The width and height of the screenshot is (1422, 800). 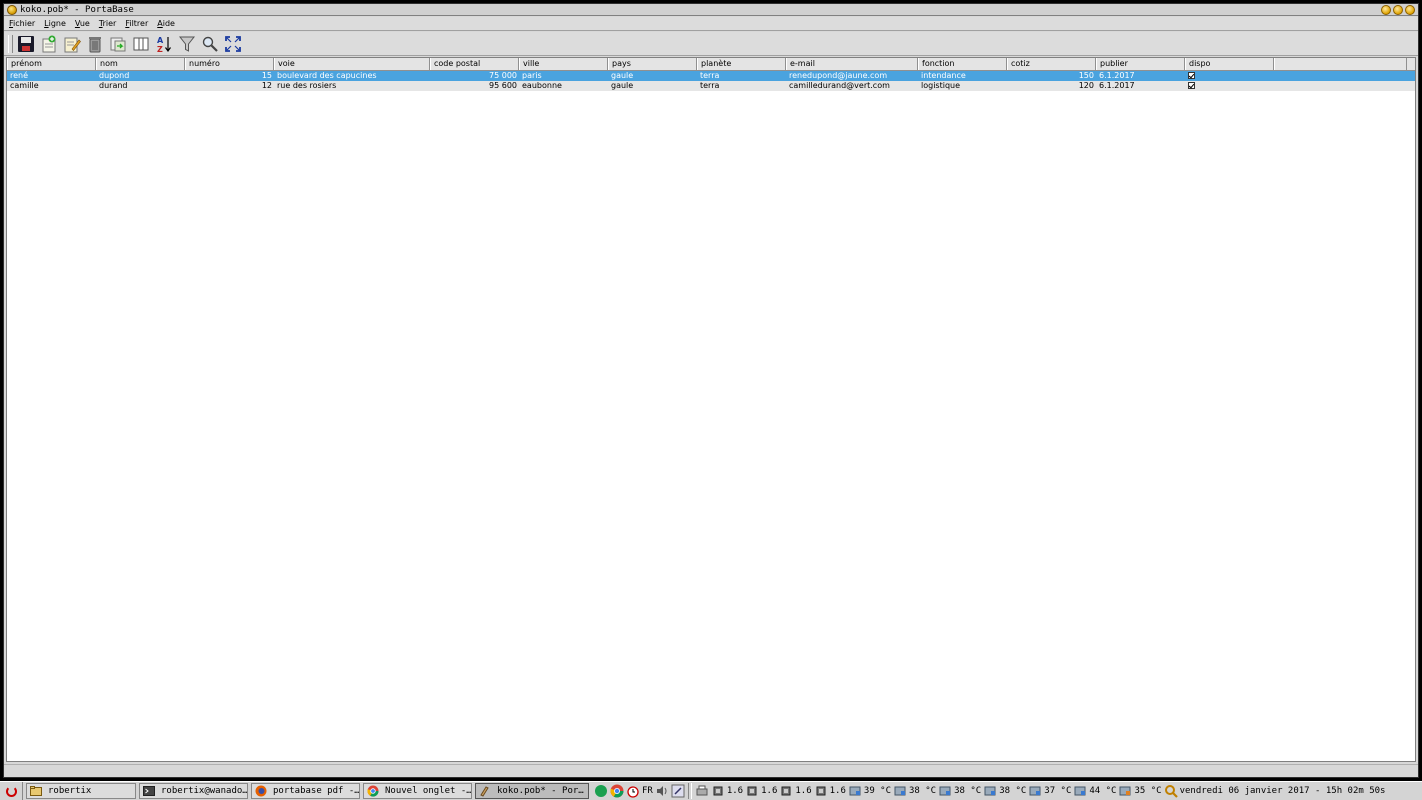 What do you see at coordinates (474, 86) in the screenshot?
I see `cell-code-postal: 95 600` at bounding box center [474, 86].